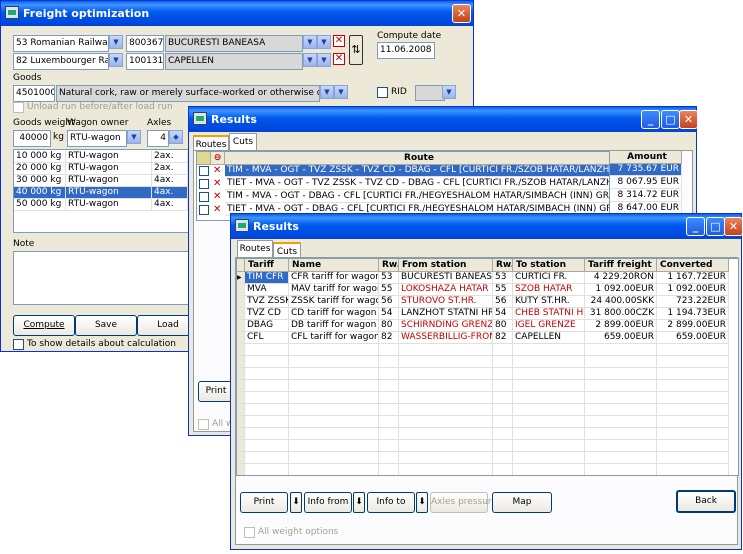 Image resolution: width=743 pixels, height=554 pixels. What do you see at coordinates (359, 502) in the screenshot?
I see `info-from-down-icon: ⬇` at bounding box center [359, 502].